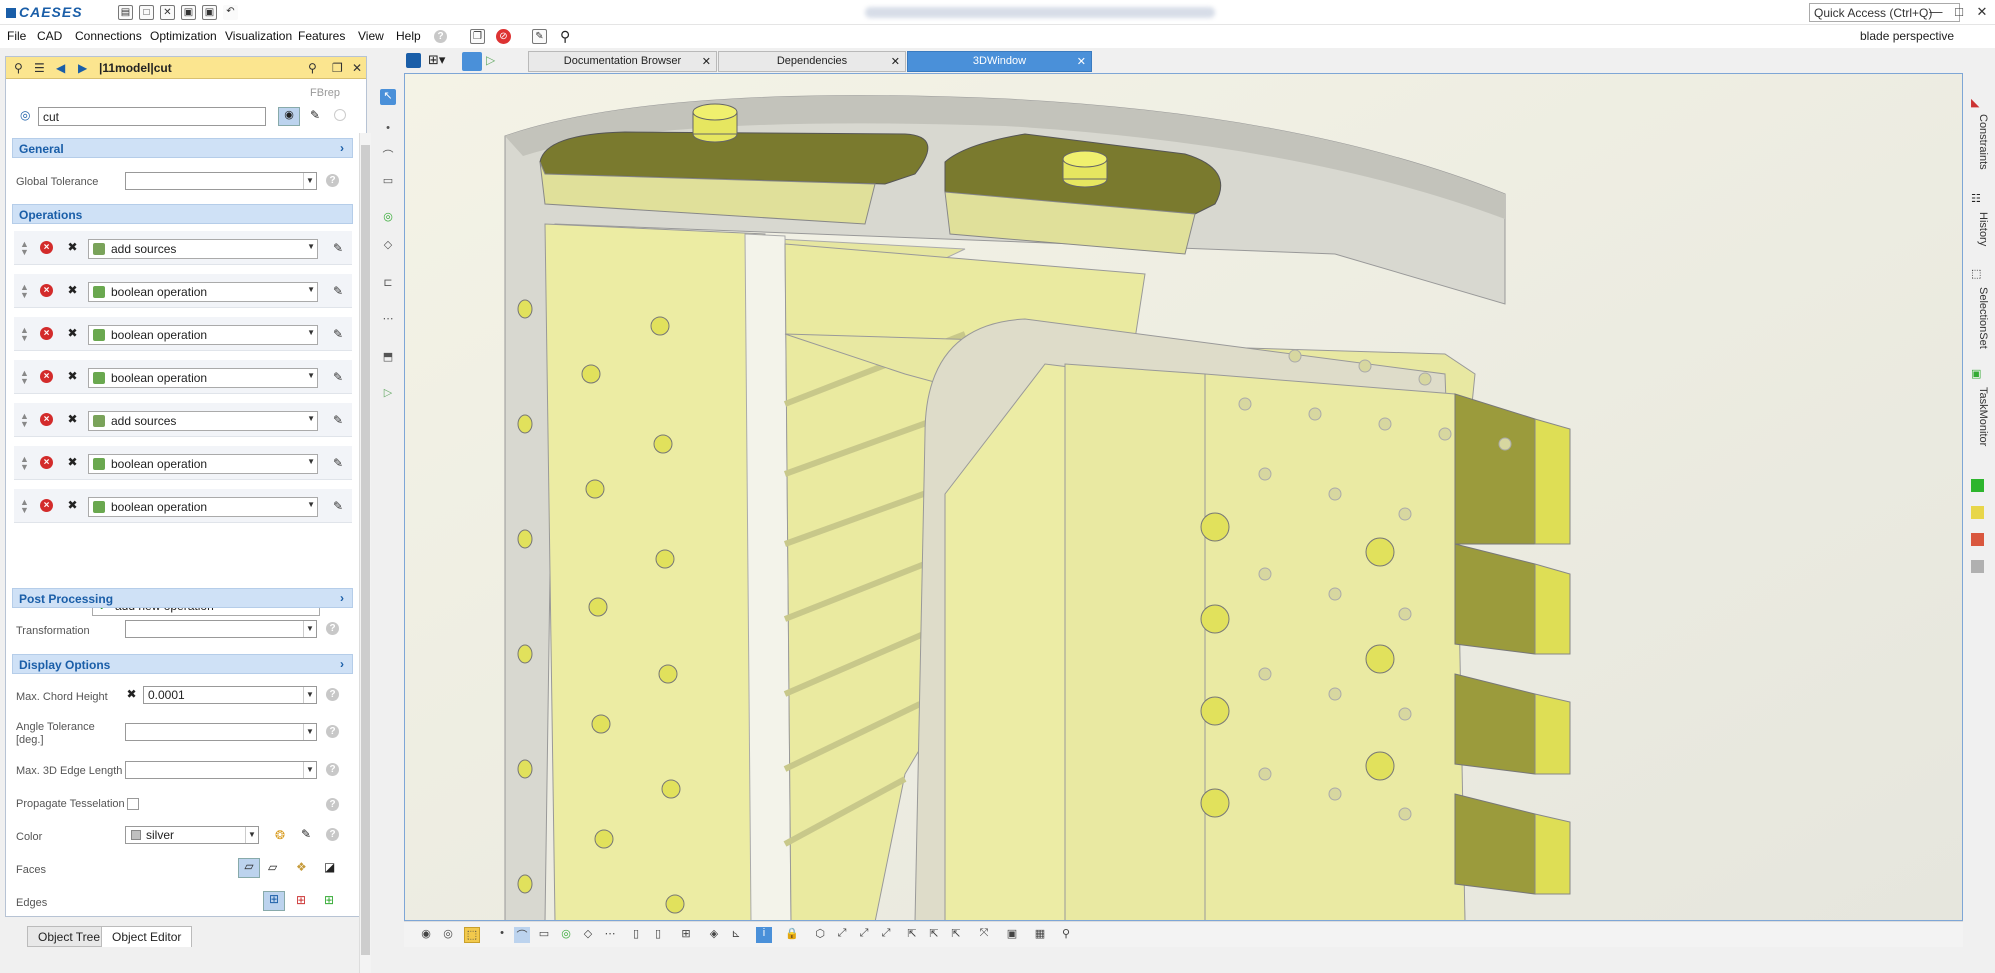 The height and width of the screenshot is (973, 1995). I want to click on section-post-processing: Post Processing ›, so click(182, 598).